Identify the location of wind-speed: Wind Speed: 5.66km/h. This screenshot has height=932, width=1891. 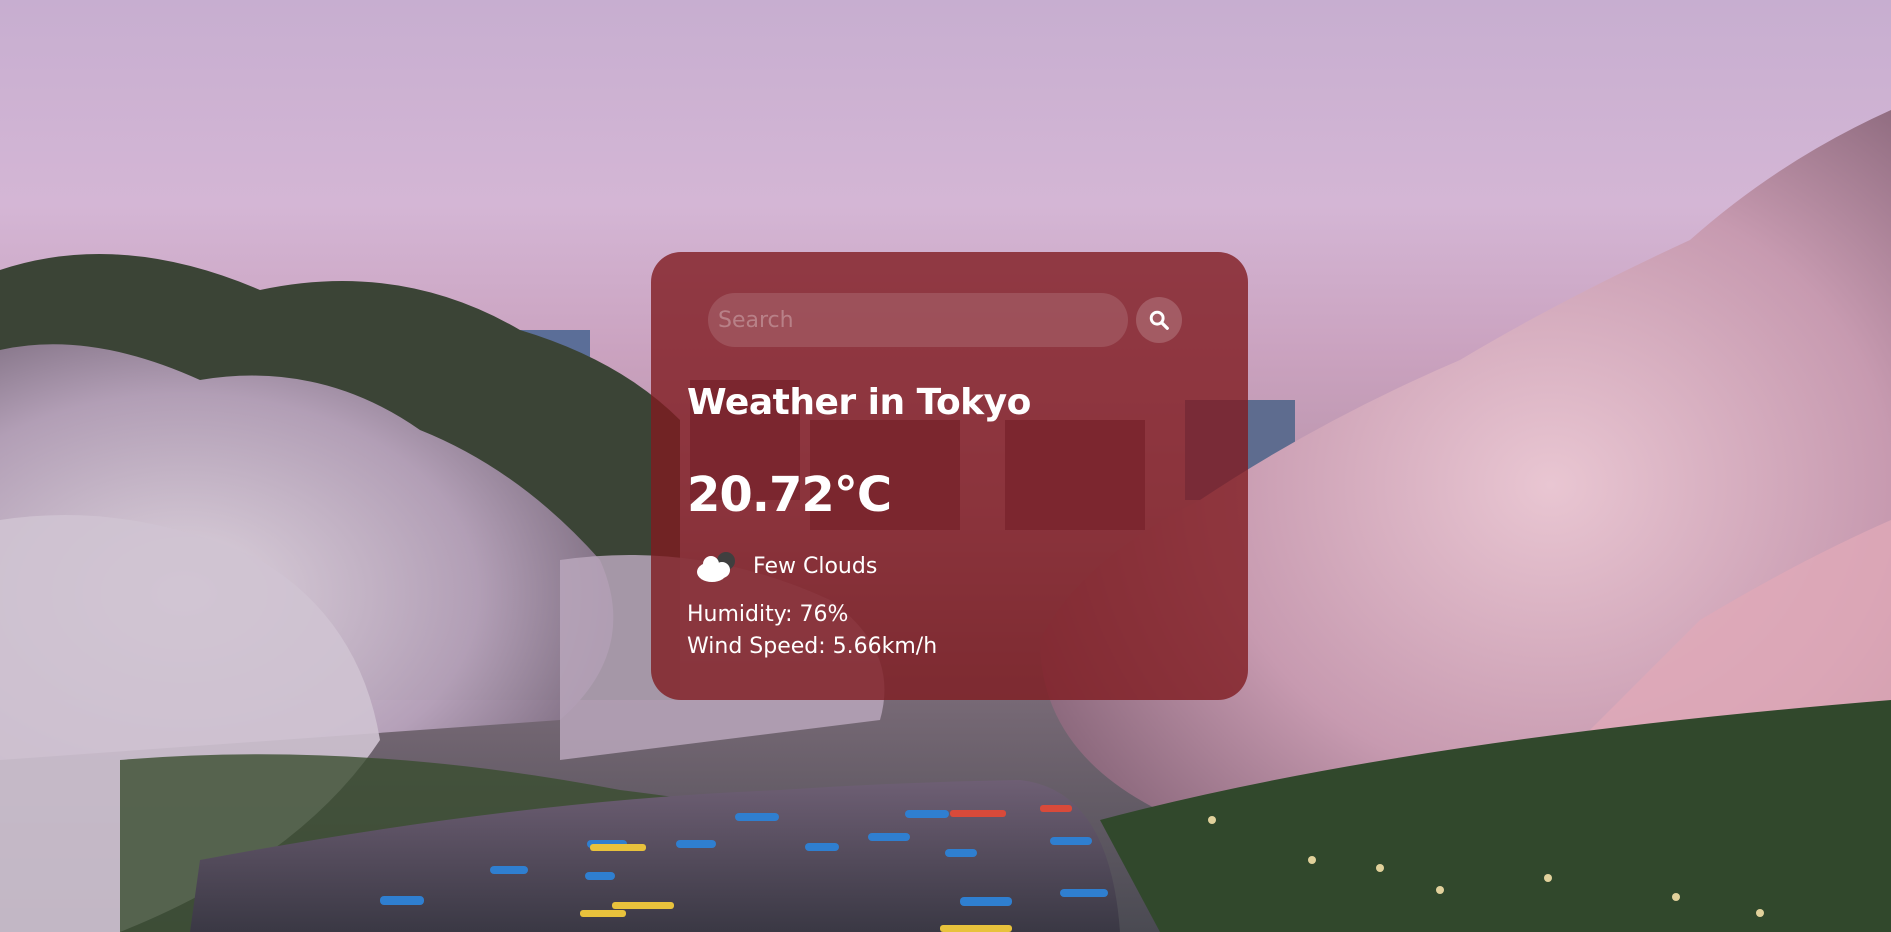
(812, 646).